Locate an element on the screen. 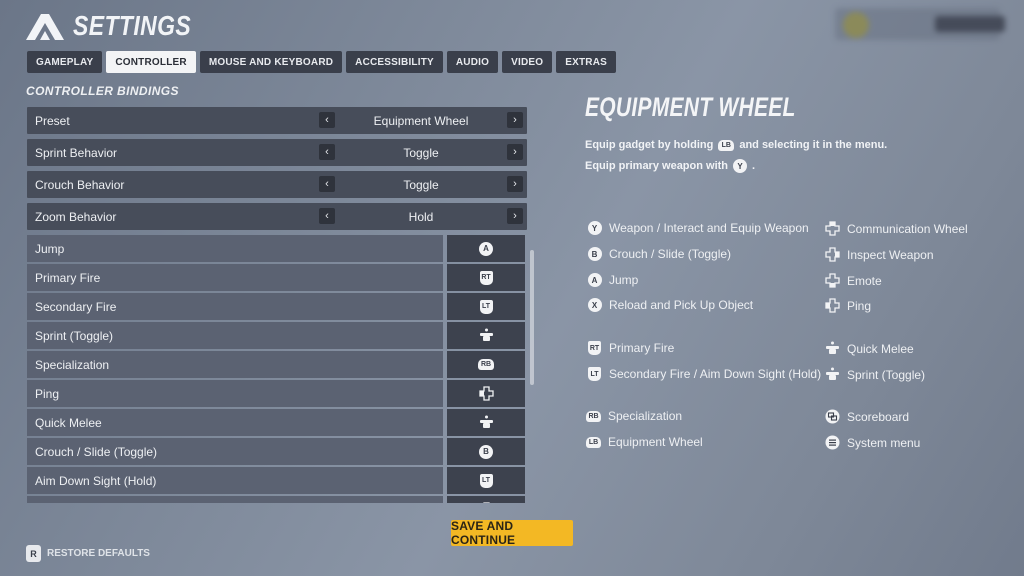  legend-item: Inspect Weapon is located at coordinates (879, 254).